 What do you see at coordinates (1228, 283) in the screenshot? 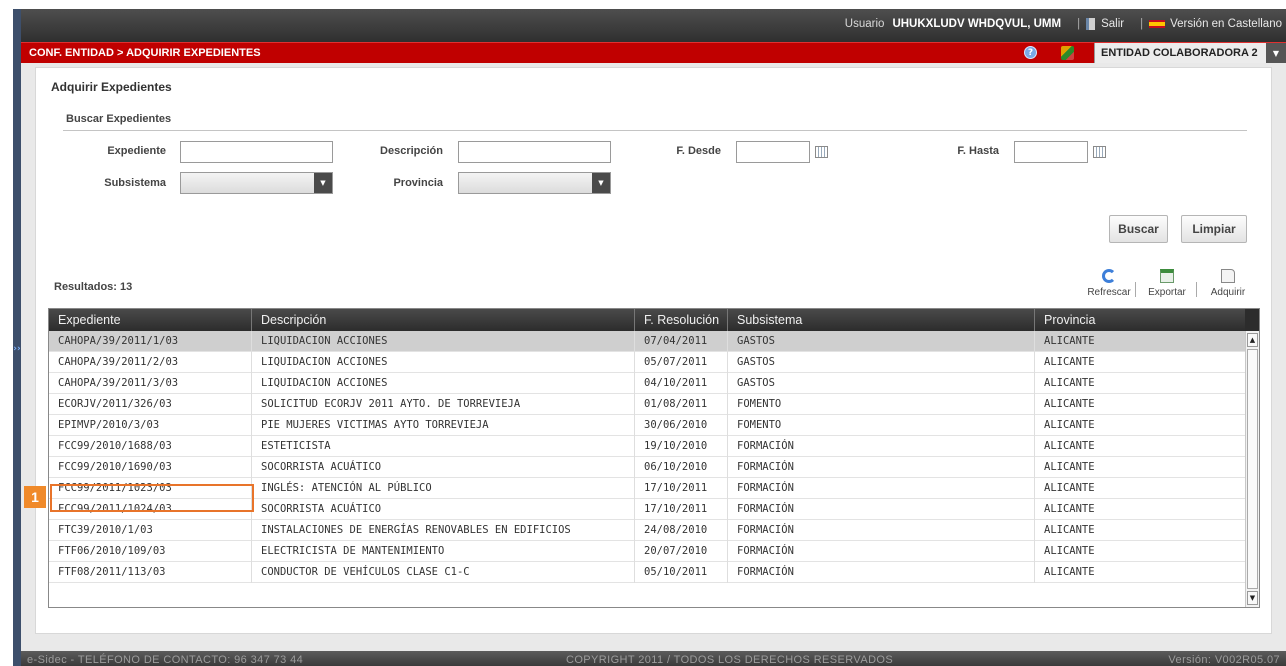
I see `acquire-button: Adquirir` at bounding box center [1228, 283].